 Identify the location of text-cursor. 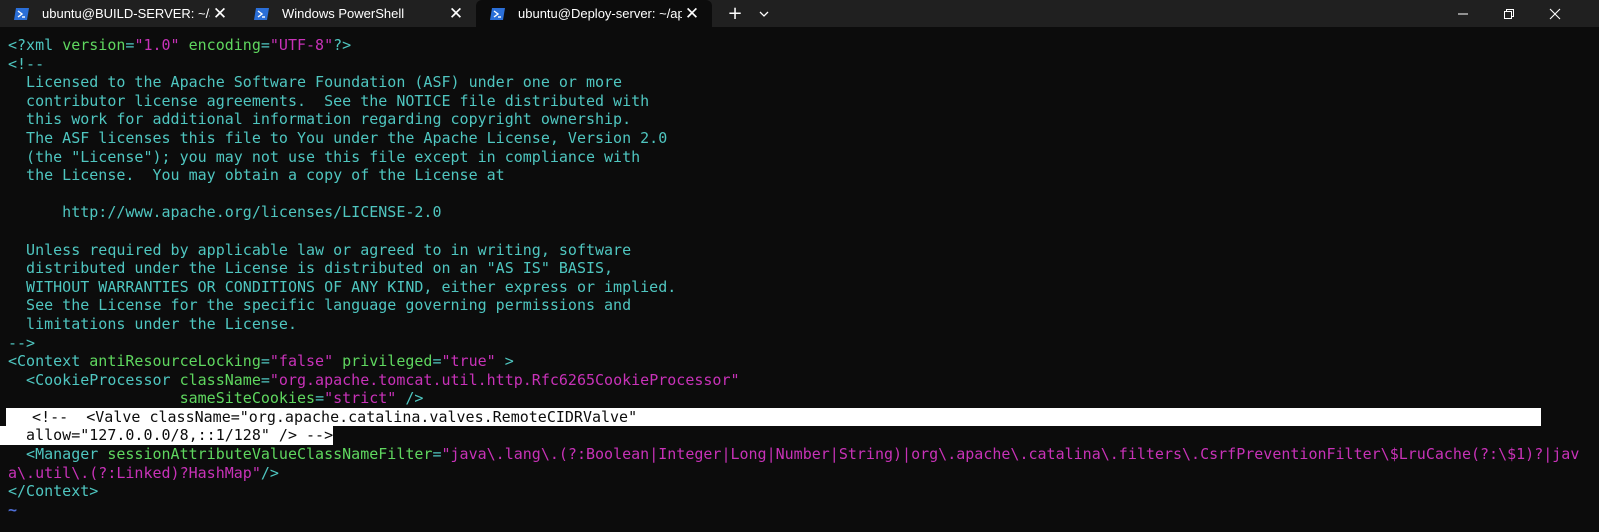
(334, 435).